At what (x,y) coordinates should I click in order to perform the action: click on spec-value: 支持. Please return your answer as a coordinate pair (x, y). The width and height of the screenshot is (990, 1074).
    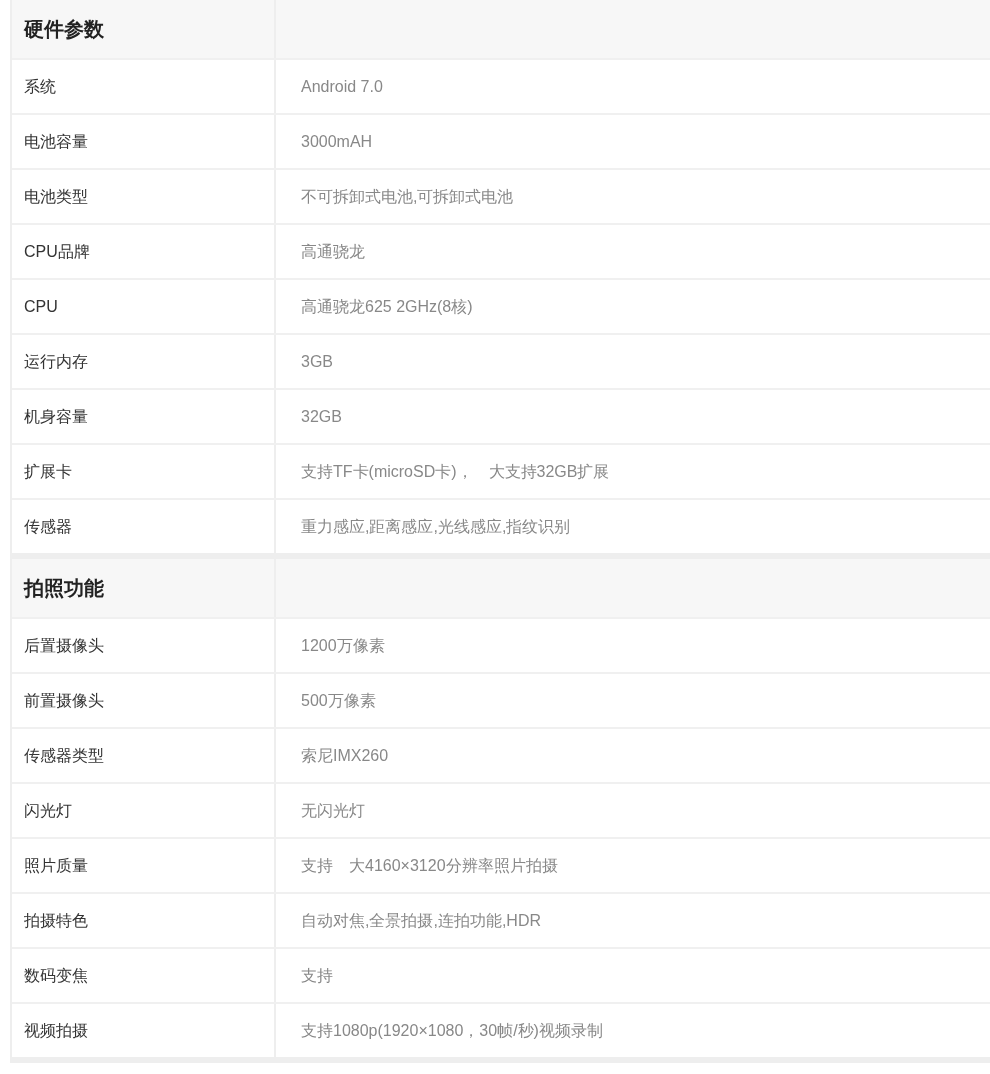
    Looking at the image, I should click on (317, 975).